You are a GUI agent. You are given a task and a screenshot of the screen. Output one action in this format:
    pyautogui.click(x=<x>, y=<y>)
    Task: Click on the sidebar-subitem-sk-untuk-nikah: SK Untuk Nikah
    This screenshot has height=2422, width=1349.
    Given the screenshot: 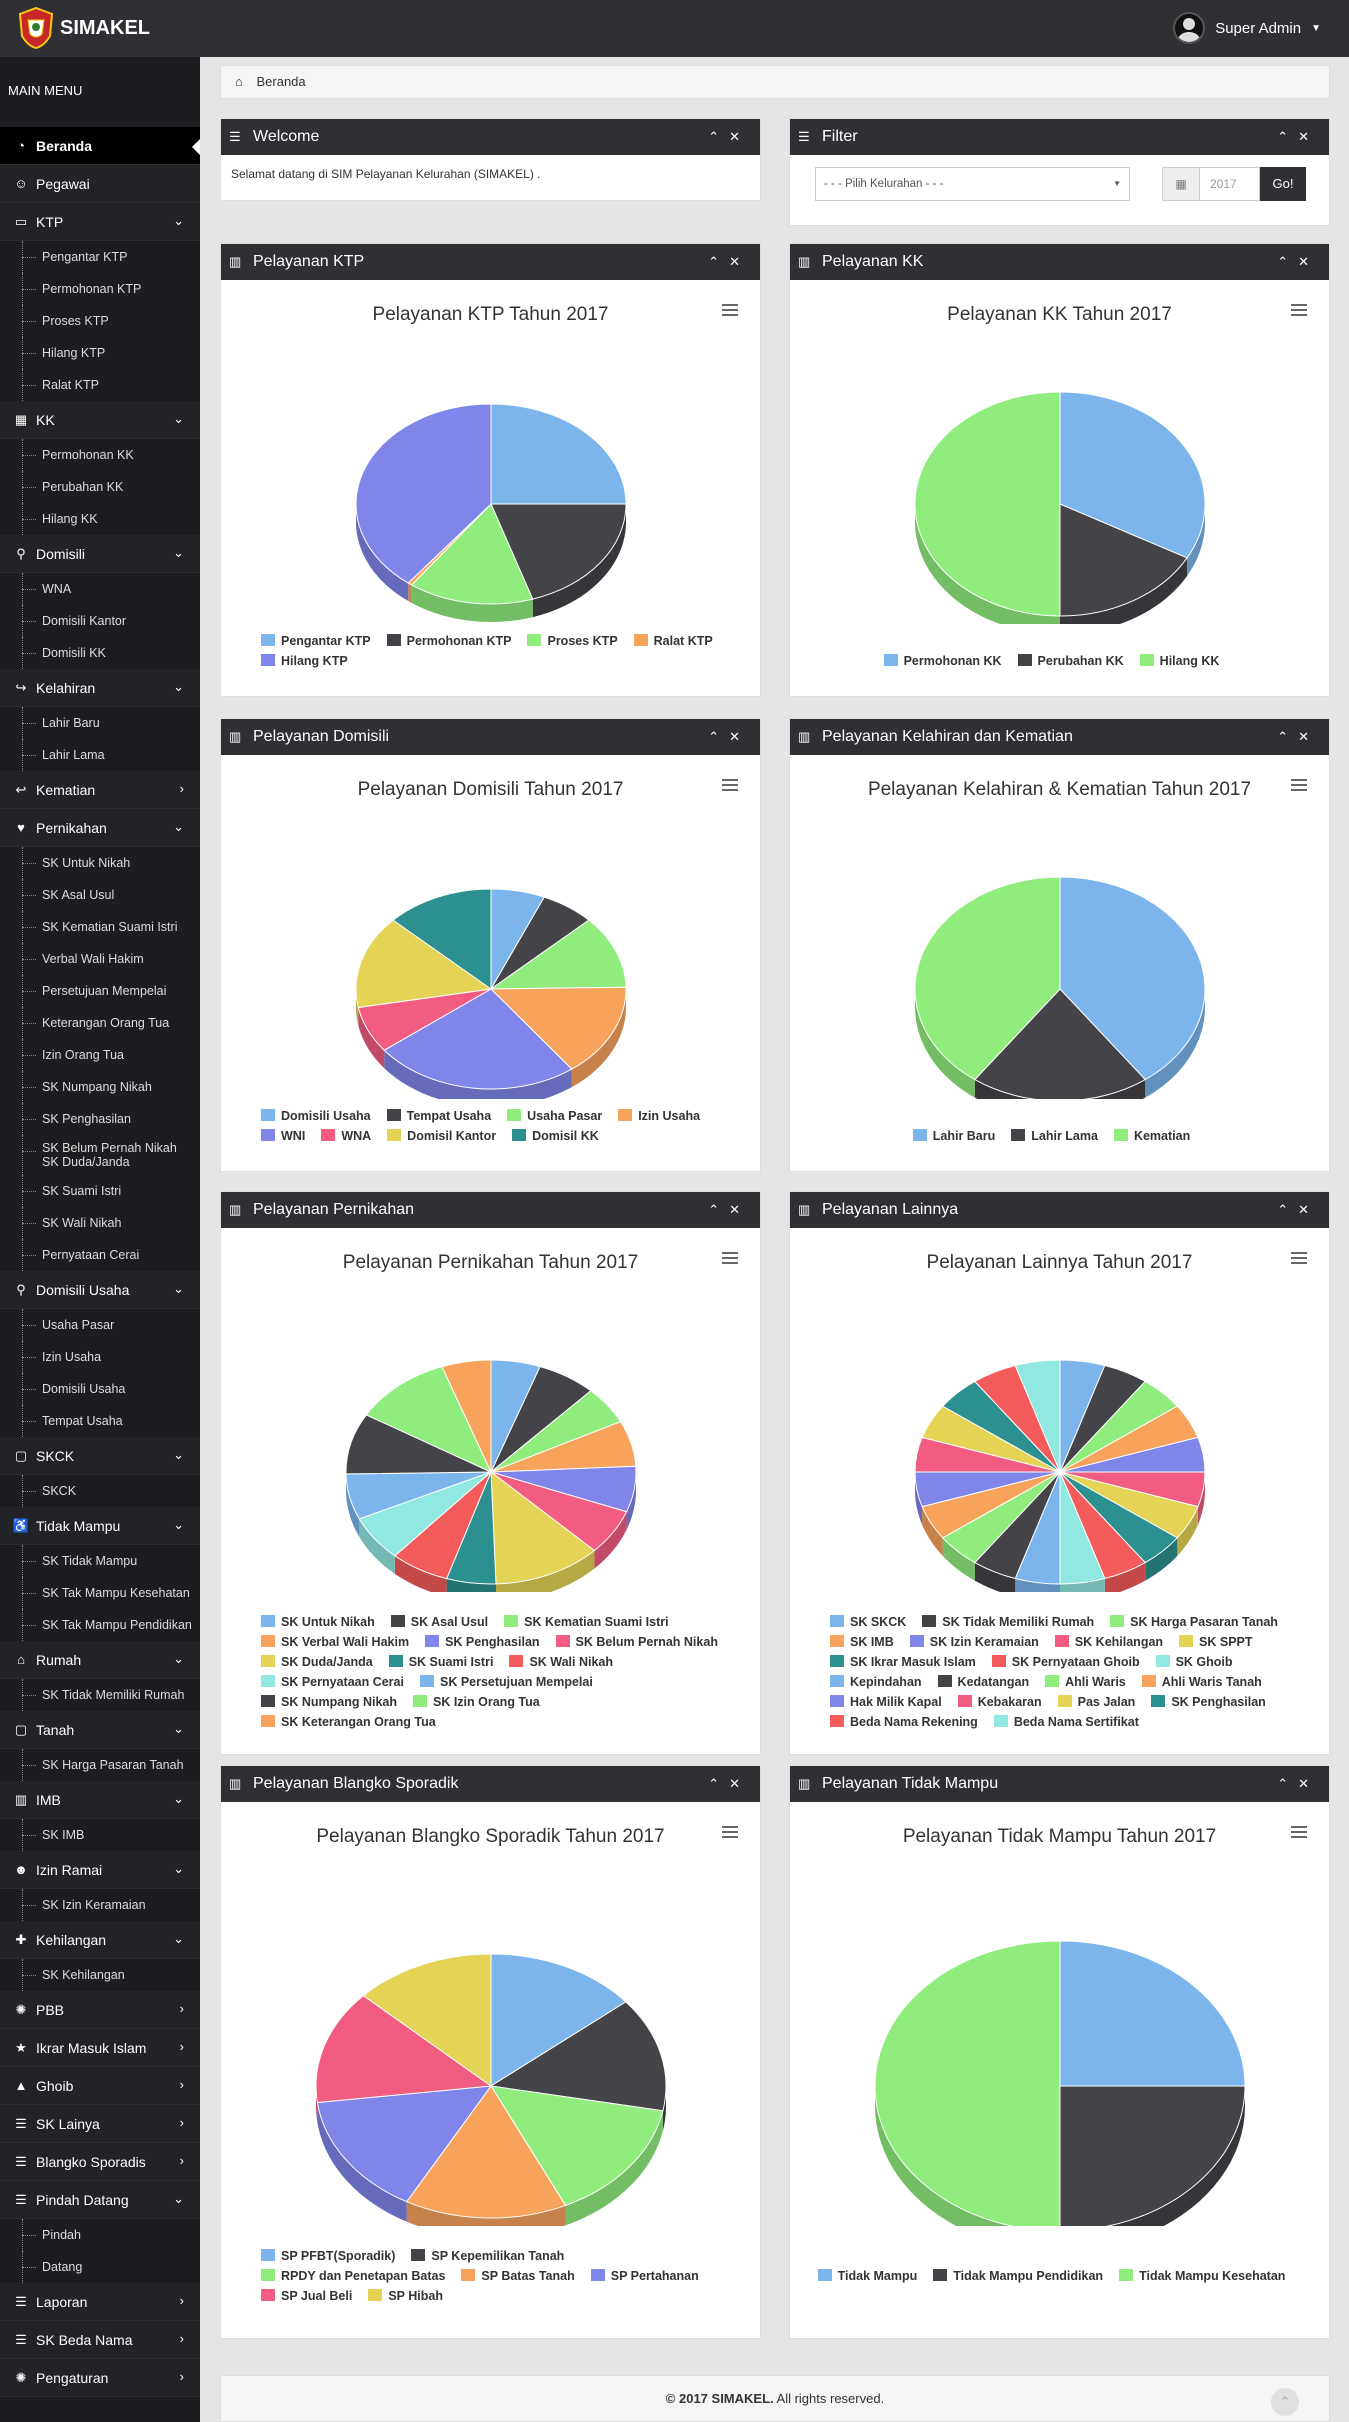 What is the action you would take?
    pyautogui.click(x=100, y=863)
    